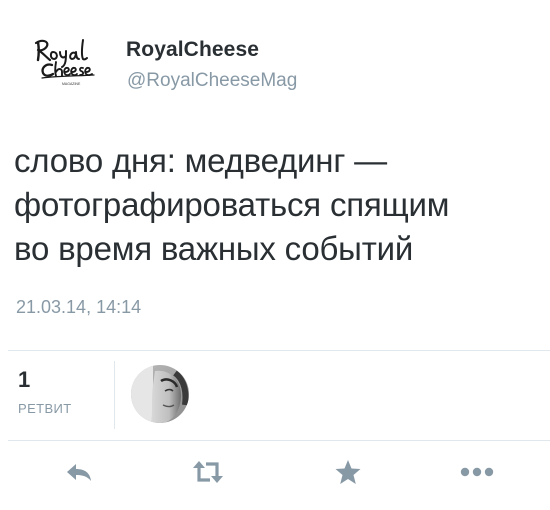 The width and height of the screenshot is (550, 510). I want to click on author-handle: @RoyalCheeseMag, so click(212, 81).